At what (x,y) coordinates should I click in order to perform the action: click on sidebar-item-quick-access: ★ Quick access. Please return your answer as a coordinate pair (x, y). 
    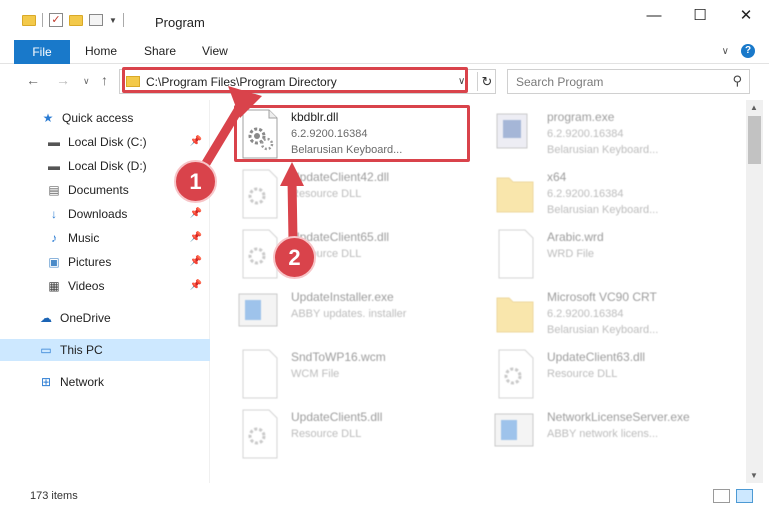
    Looking at the image, I should click on (105, 118).